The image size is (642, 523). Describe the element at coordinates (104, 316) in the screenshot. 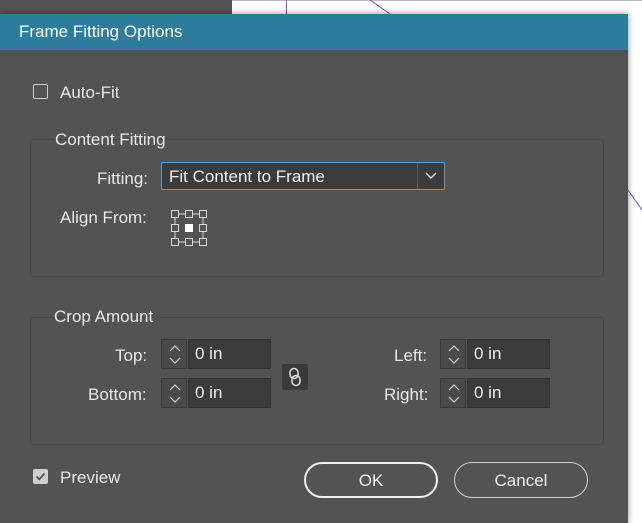

I see `crop-amount-title: Crop Amount` at that location.